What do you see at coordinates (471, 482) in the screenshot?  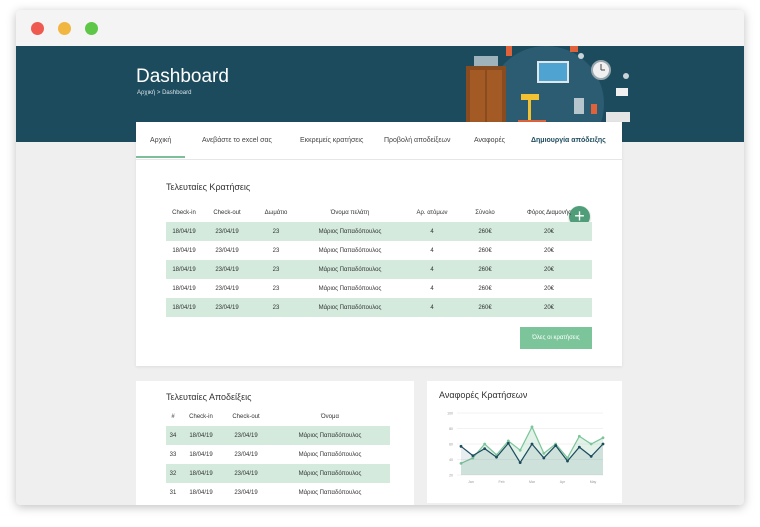 I see `x-tick-label: Jan` at bounding box center [471, 482].